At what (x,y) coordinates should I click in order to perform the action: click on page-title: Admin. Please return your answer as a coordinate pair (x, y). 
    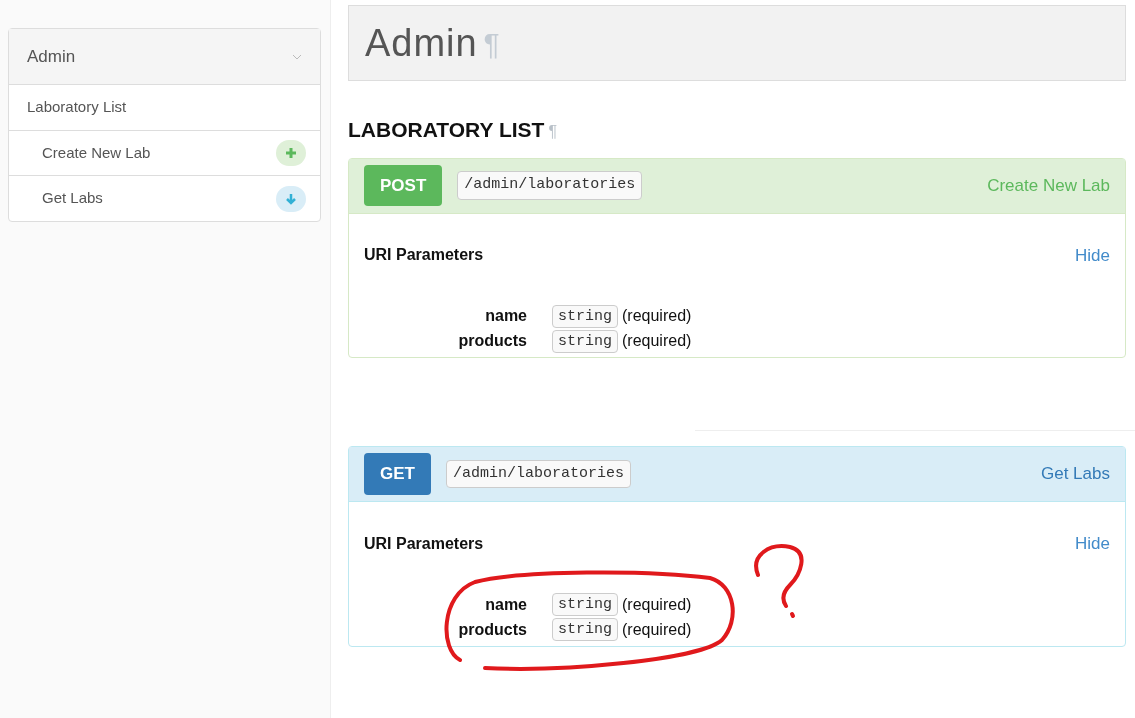
    Looking at the image, I should click on (421, 43).